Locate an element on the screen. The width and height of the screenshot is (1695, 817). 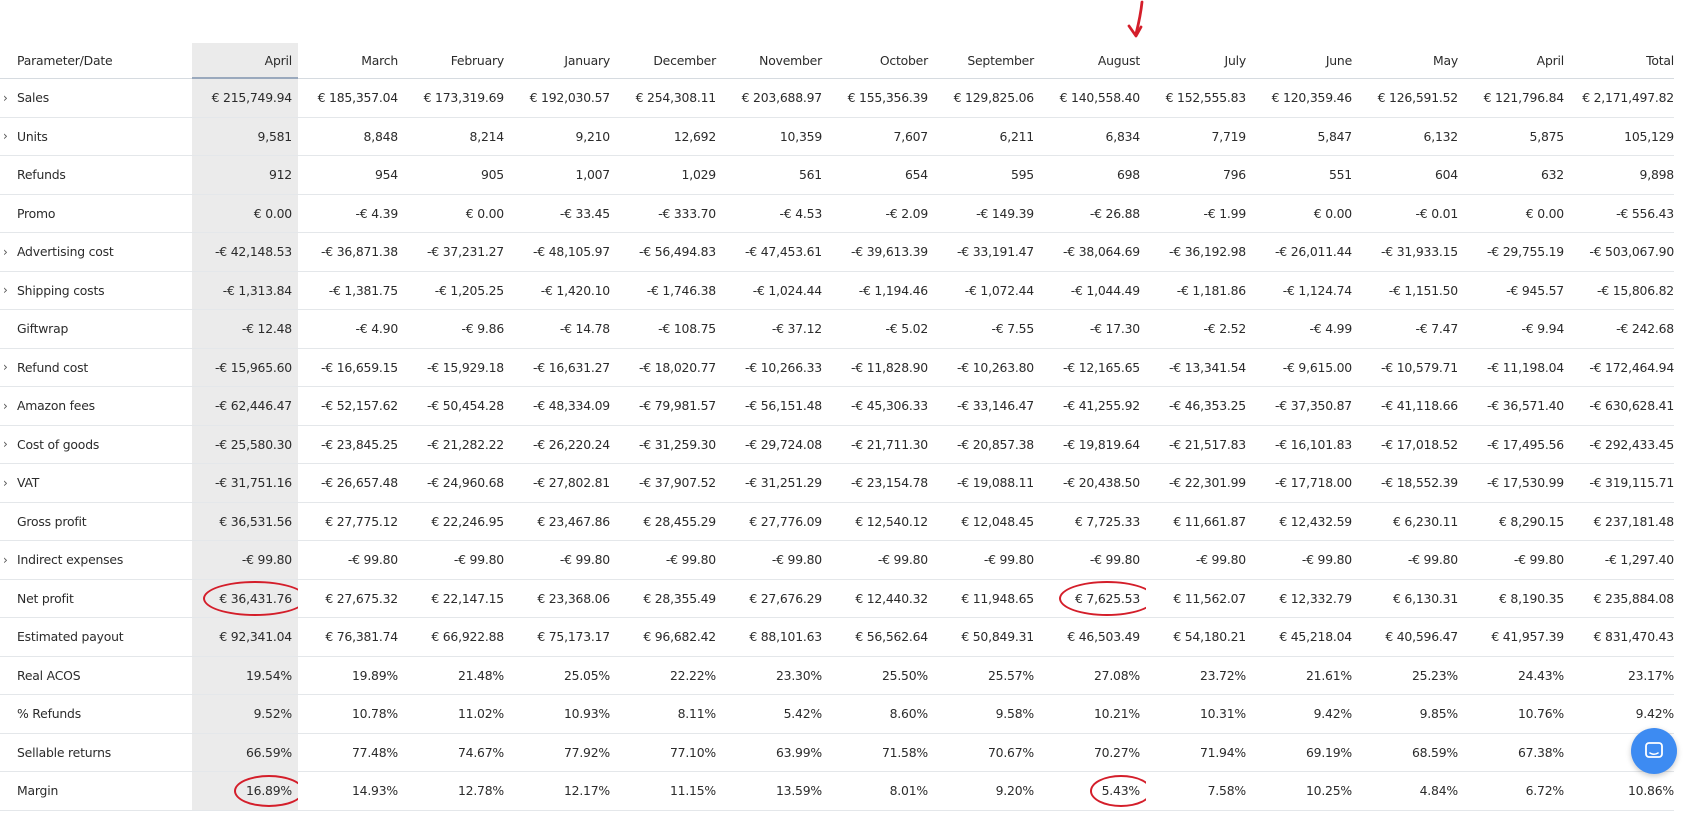
row-label-cell: Real ACOS is located at coordinates (96, 675).